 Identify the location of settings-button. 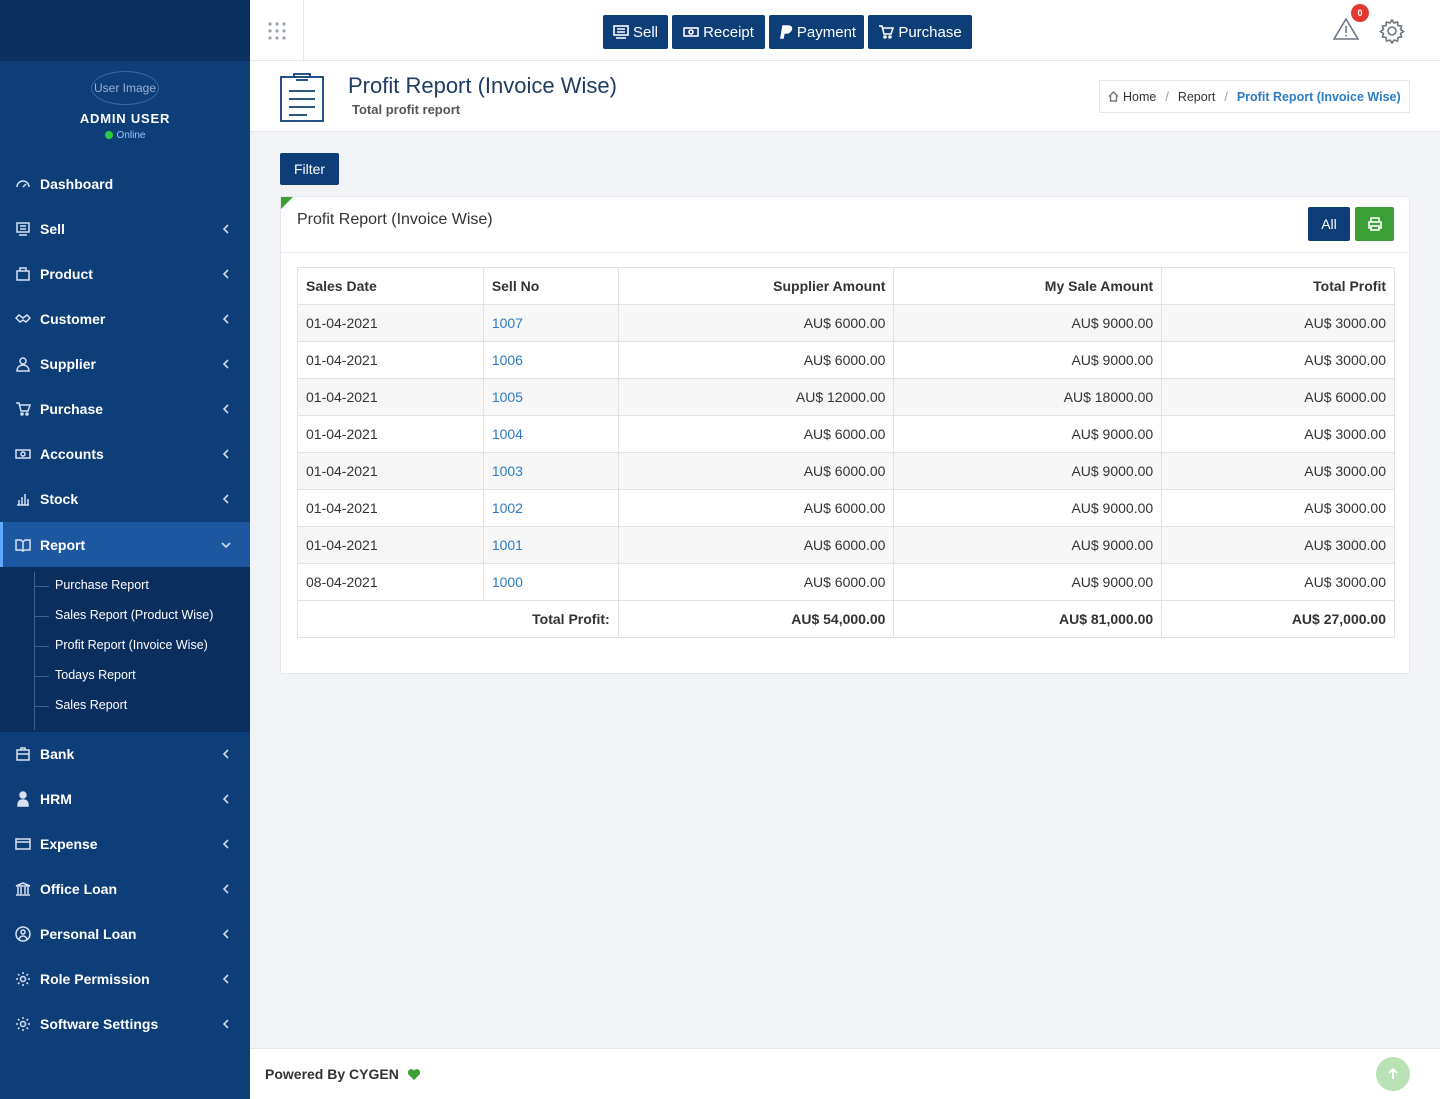
(1392, 31).